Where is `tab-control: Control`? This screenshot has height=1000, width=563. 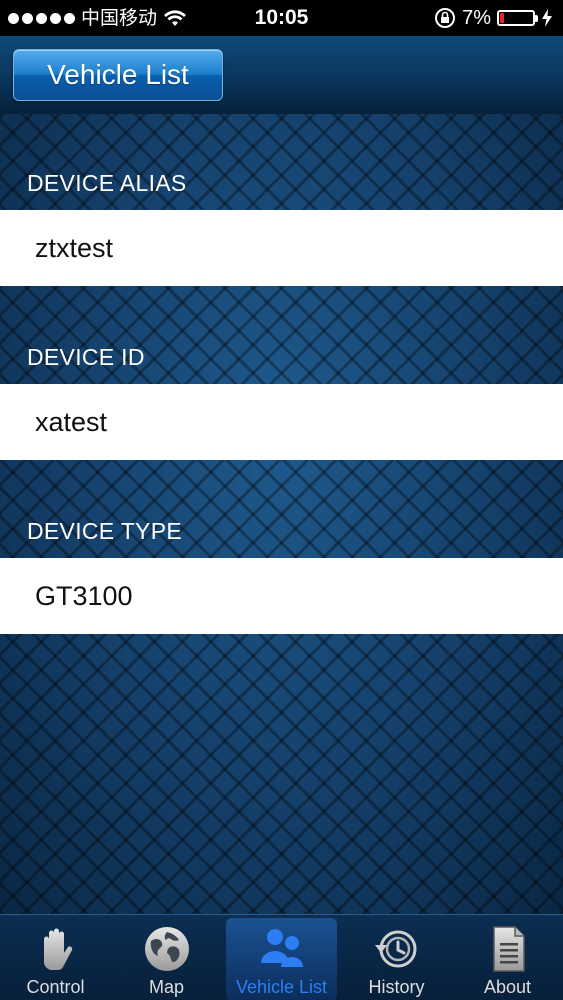 tab-control: Control is located at coordinates (55, 957).